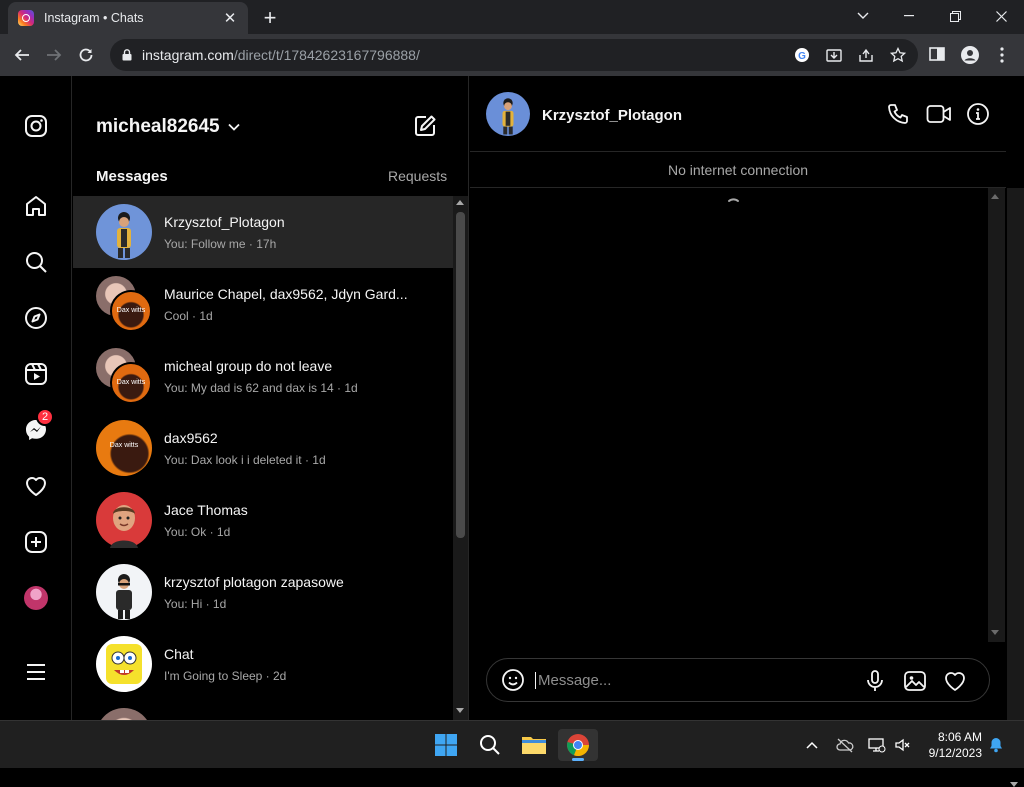  What do you see at coordinates (902, 745) in the screenshot?
I see `volume-muted-speaker-icon` at bounding box center [902, 745].